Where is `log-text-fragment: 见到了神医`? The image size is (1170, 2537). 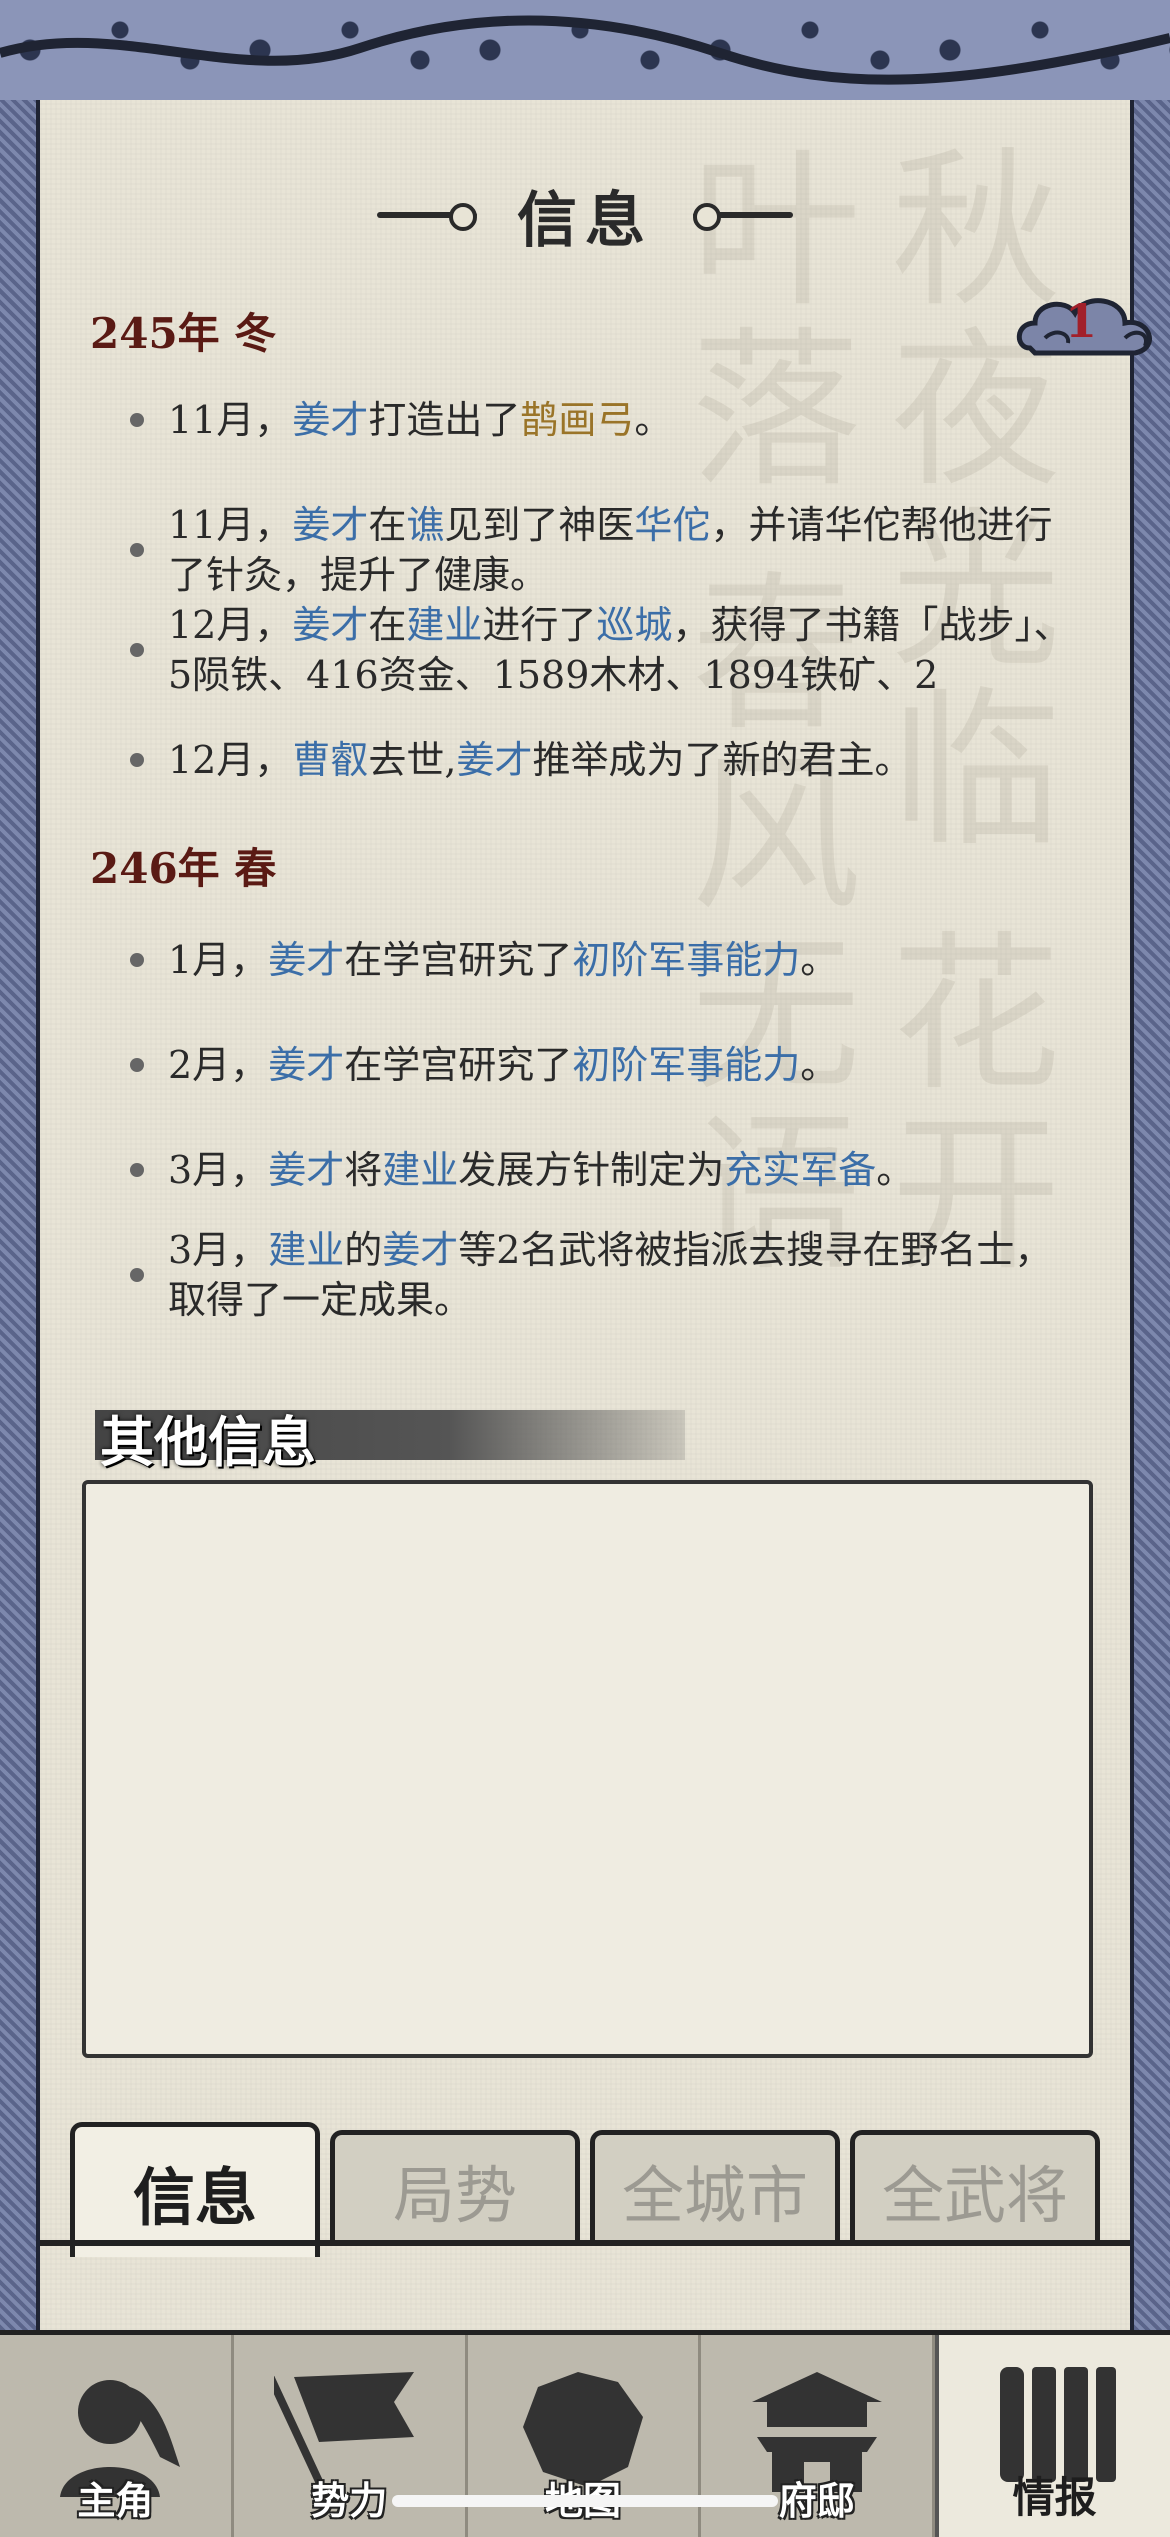
log-text-fragment: 见到了神医 is located at coordinates (539, 525).